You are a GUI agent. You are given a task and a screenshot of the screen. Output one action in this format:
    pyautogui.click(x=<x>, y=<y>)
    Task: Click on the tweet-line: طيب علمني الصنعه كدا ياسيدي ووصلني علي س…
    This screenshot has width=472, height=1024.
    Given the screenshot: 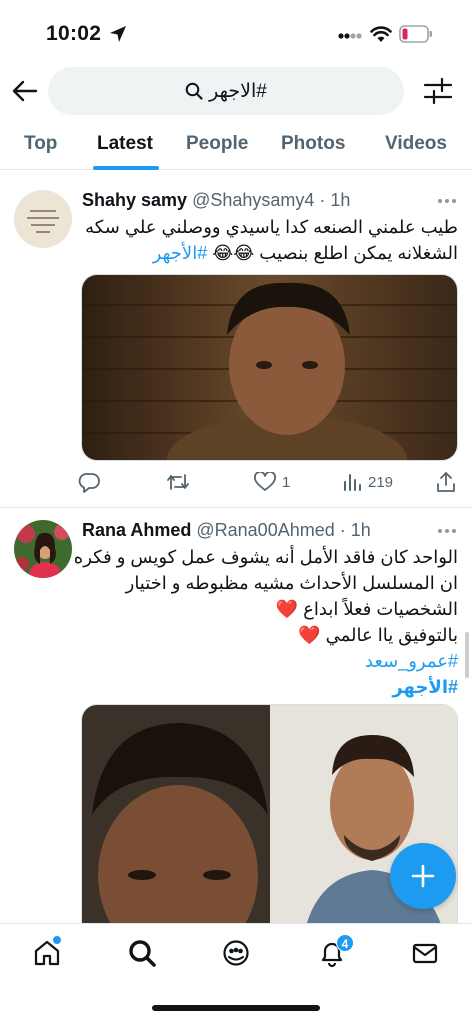 What is the action you would take?
    pyautogui.click(x=271, y=227)
    